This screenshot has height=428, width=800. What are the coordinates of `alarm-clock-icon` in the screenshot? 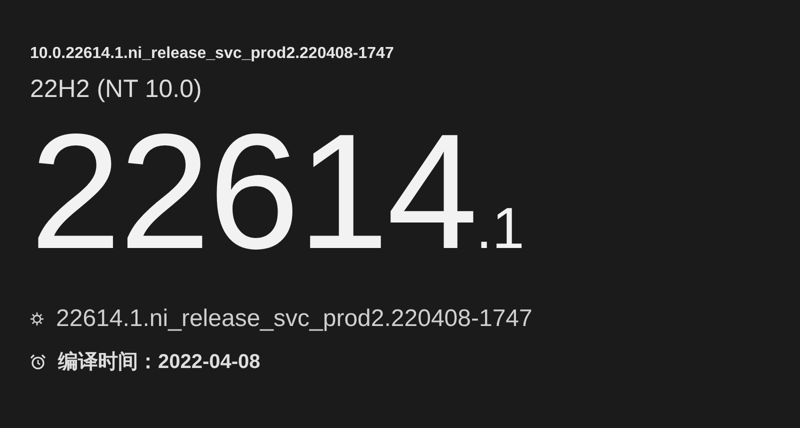 It's located at (38, 362).